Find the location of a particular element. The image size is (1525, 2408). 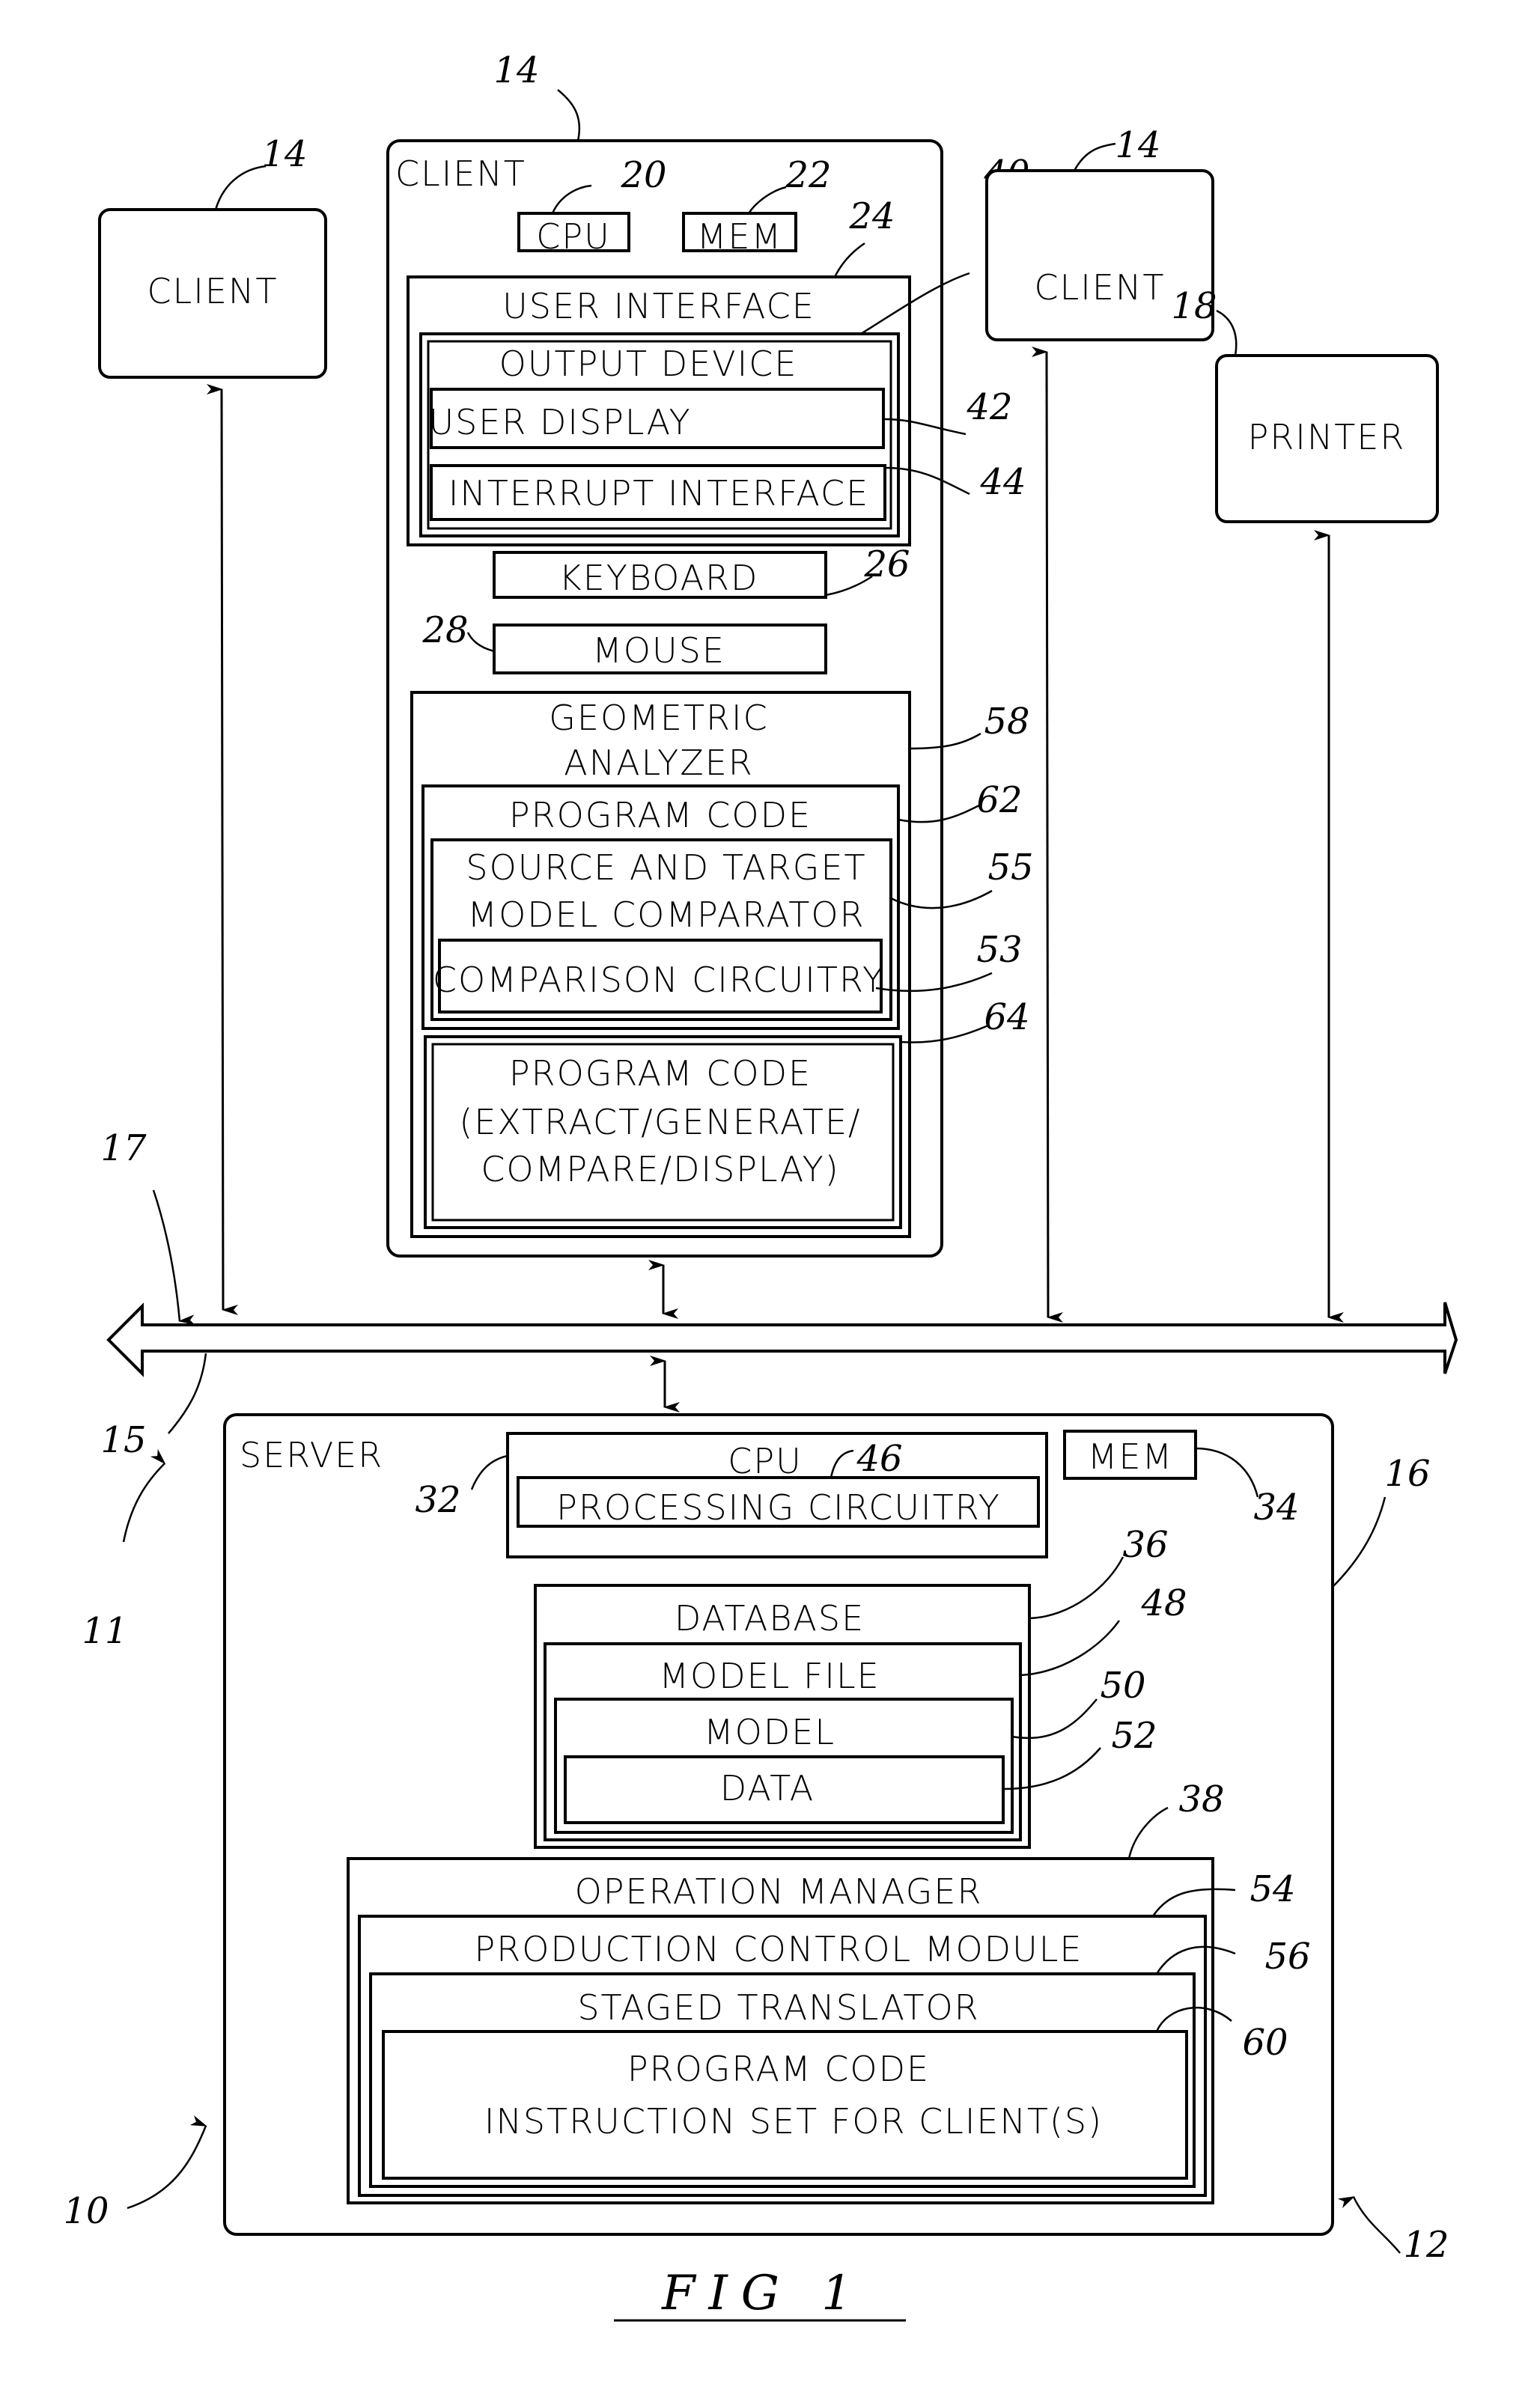

bus-ref-17: 17 is located at coordinates (124, 1148).